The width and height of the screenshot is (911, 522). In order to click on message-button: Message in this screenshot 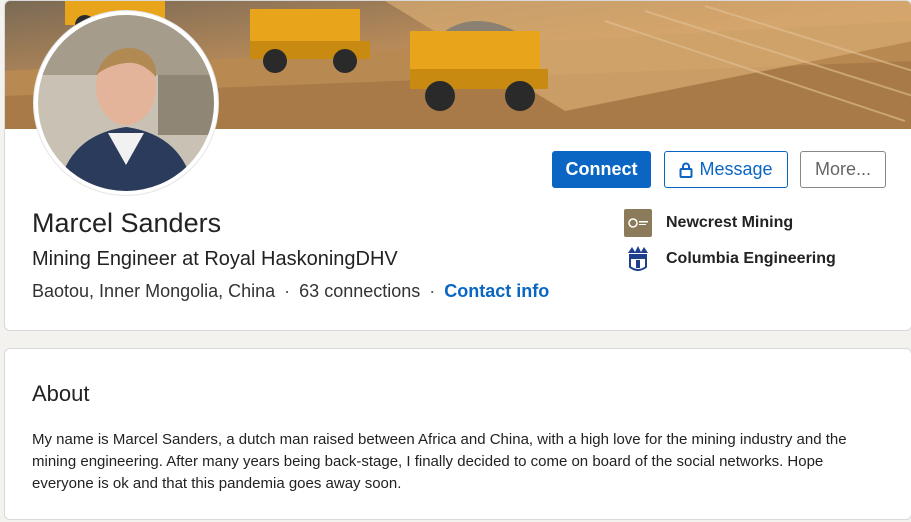, I will do `click(726, 169)`.